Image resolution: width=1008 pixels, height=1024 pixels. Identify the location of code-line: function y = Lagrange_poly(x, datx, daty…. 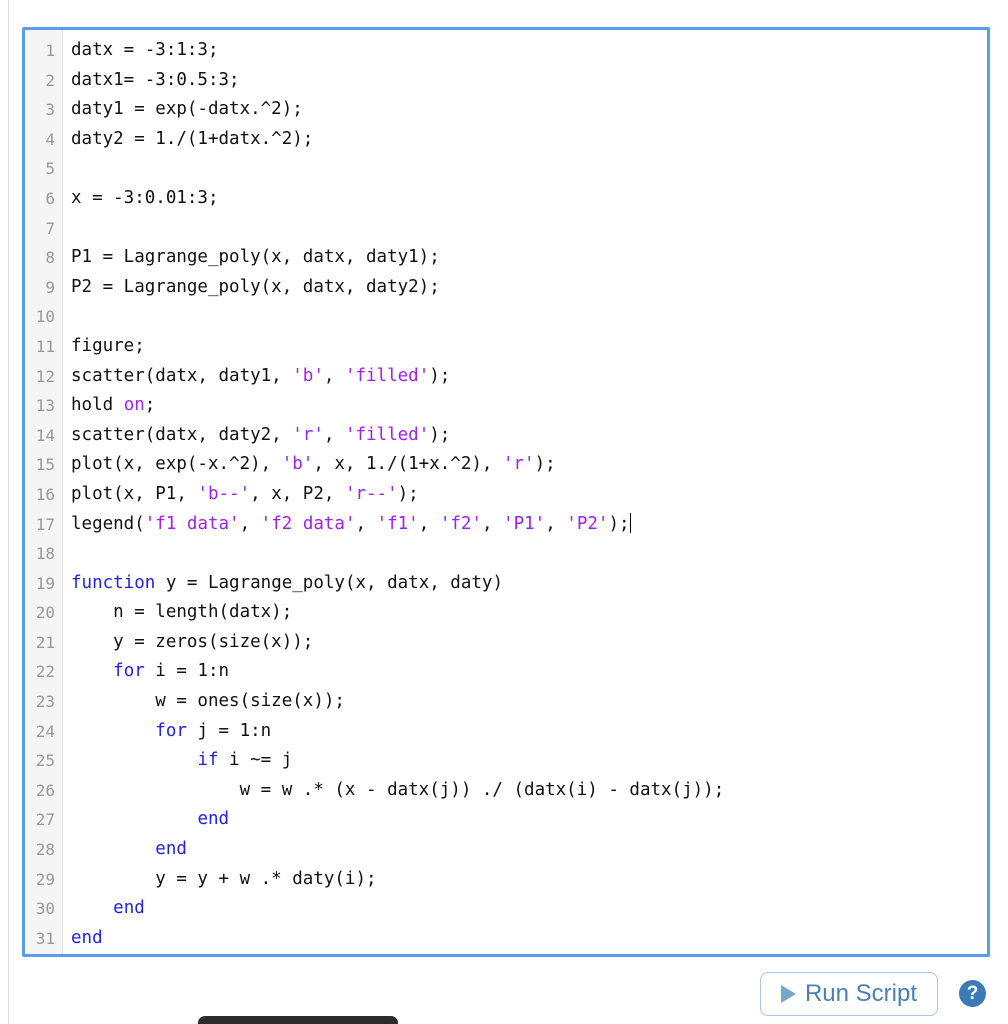
(529, 584).